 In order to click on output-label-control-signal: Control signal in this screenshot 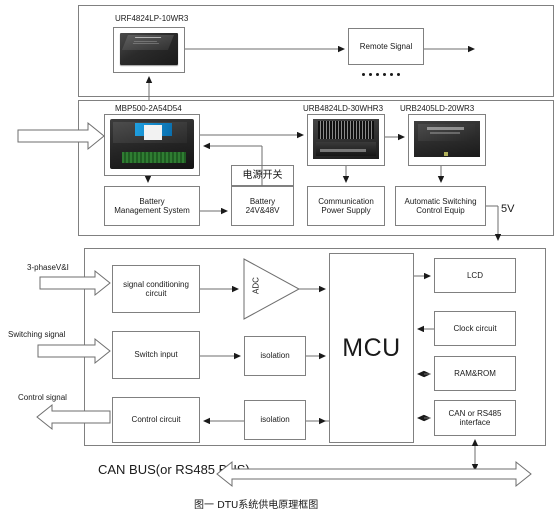, I will do `click(42, 397)`.